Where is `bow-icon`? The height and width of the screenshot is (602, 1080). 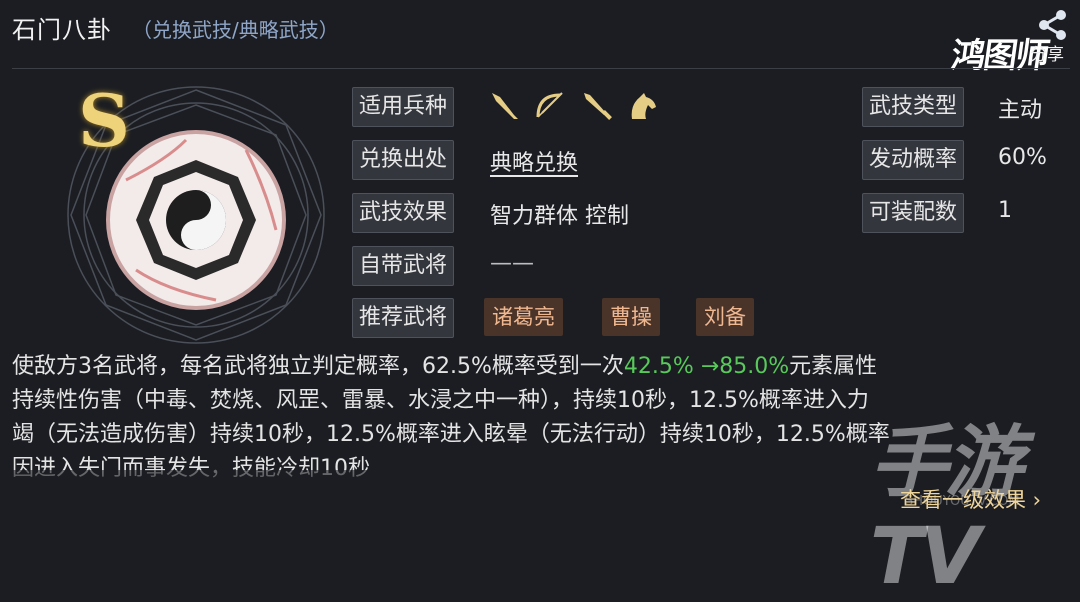 bow-icon is located at coordinates (549, 105).